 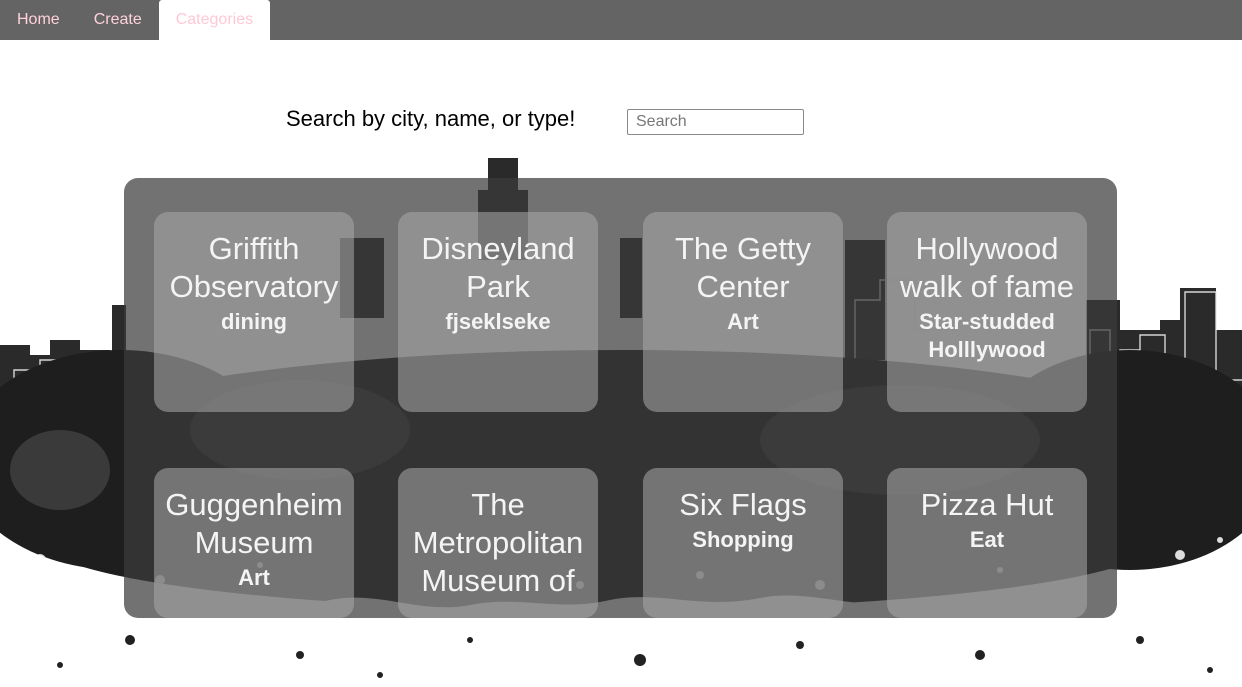 I want to click on place-card: The Metropolitan Museum of, so click(x=498, y=543).